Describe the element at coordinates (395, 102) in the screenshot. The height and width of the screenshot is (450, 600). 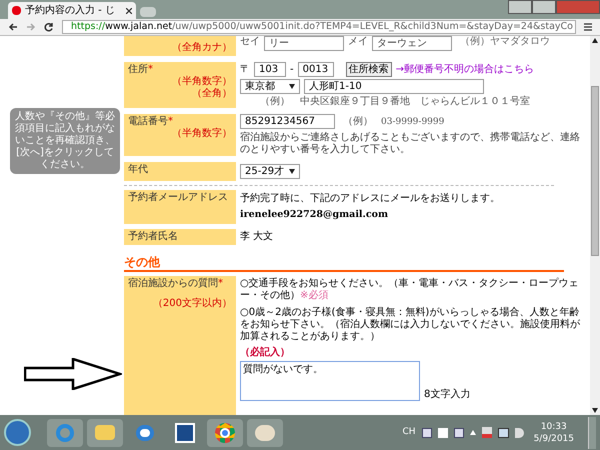
I see `example-text: （例） 中央区銀座９丁目９番地 じゃらんビル１０１号室` at that location.